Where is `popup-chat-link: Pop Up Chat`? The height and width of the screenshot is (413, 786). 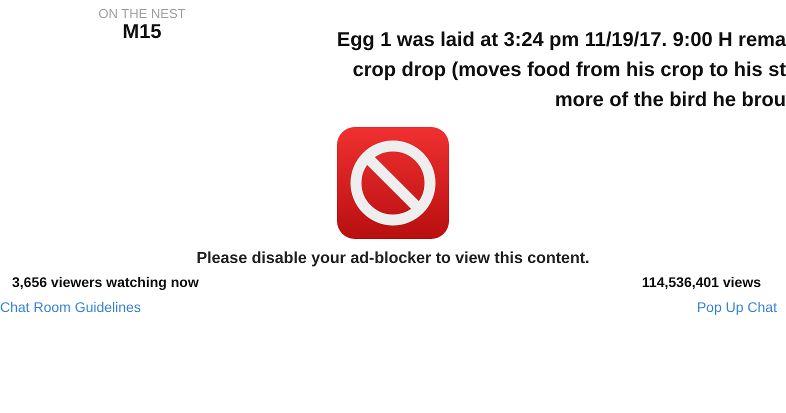 popup-chat-link: Pop Up Chat is located at coordinates (736, 307).